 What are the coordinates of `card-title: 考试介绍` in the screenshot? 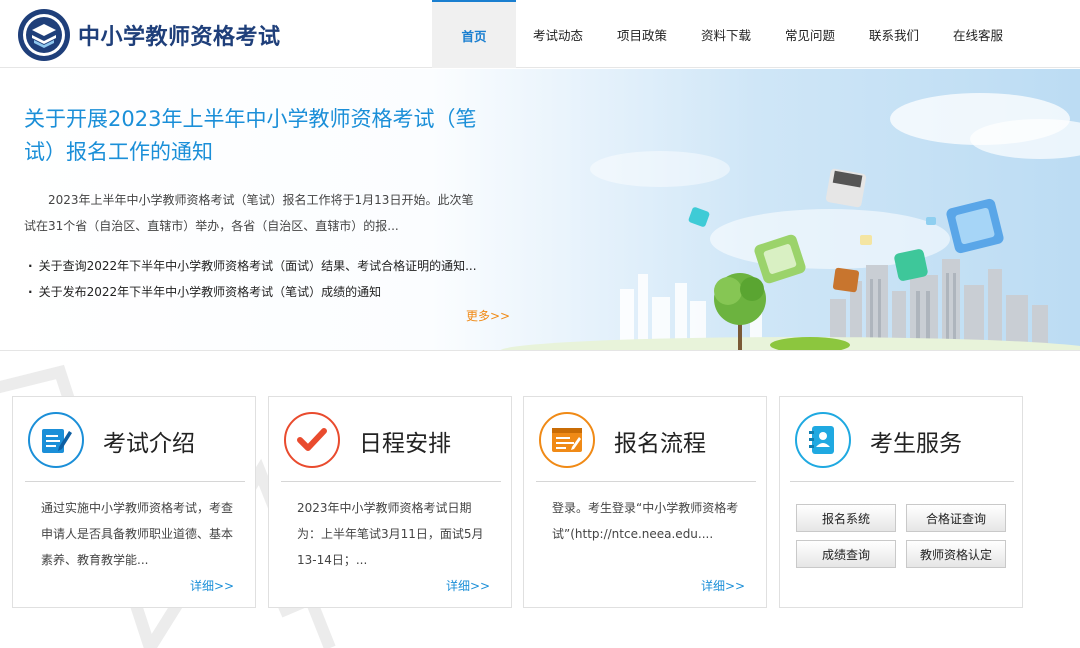 It's located at (149, 441).